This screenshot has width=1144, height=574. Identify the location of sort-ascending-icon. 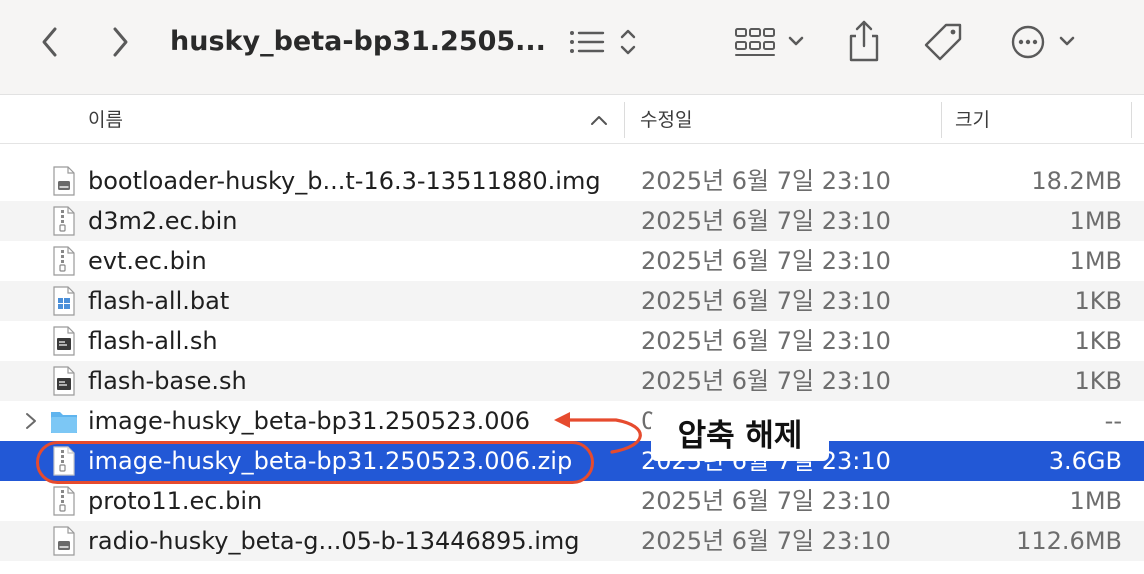
(599, 120).